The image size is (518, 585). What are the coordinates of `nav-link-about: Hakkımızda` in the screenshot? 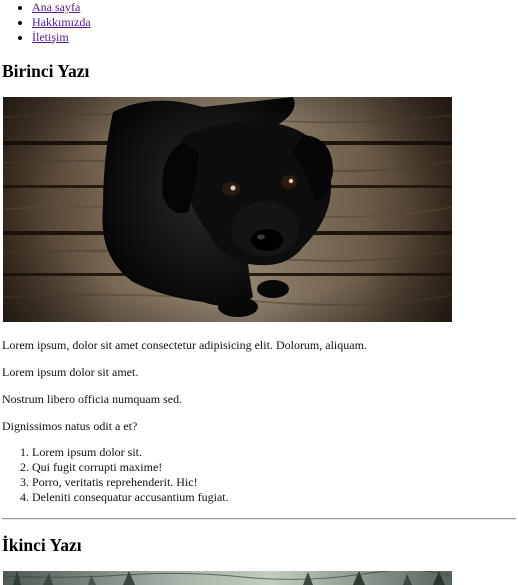 It's located at (61, 22).